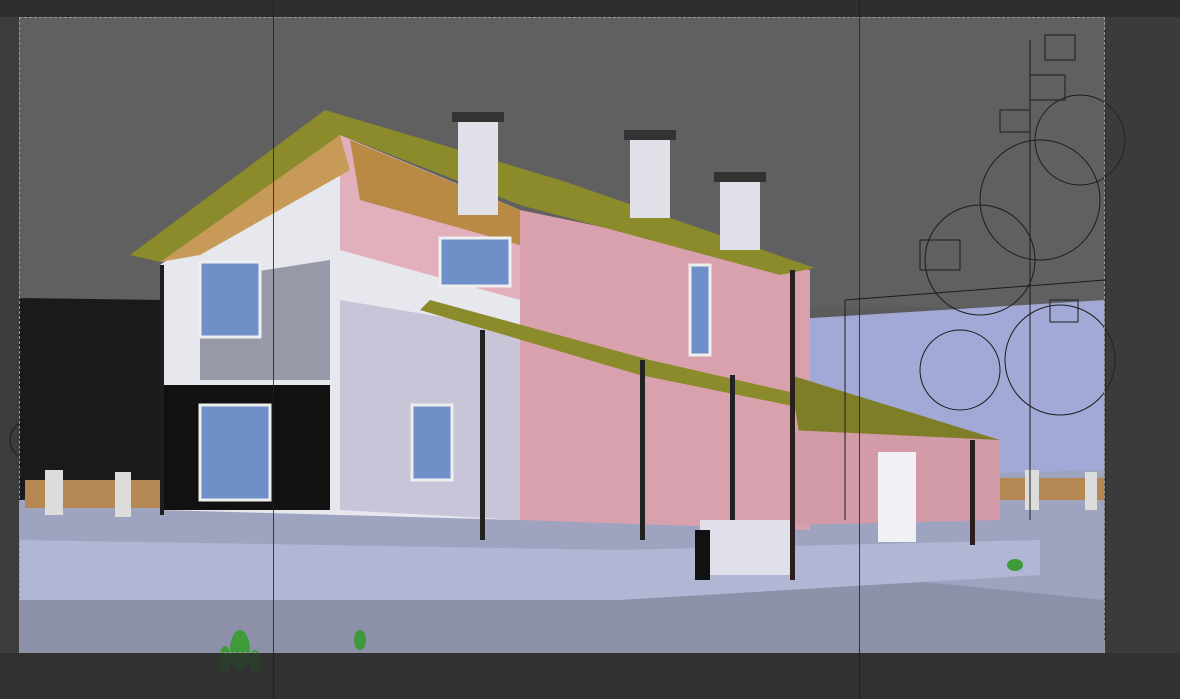 Image resolution: width=1180 pixels, height=699 pixels. Describe the element at coordinates (897, 497) in the screenshot. I see `annex-door` at that location.